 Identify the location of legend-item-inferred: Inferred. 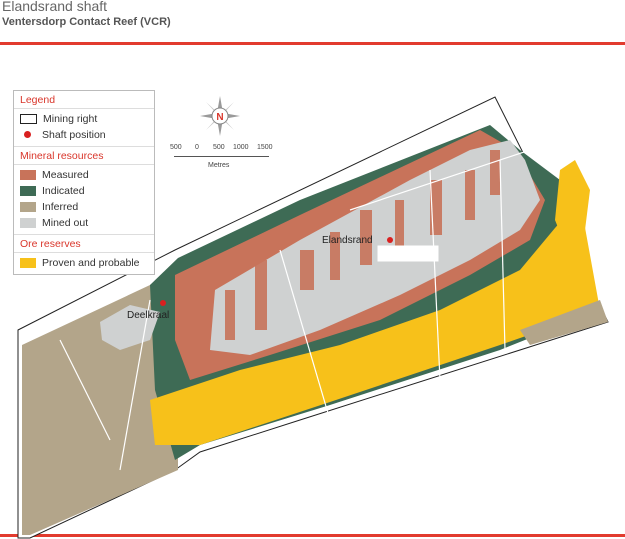
(84, 207).